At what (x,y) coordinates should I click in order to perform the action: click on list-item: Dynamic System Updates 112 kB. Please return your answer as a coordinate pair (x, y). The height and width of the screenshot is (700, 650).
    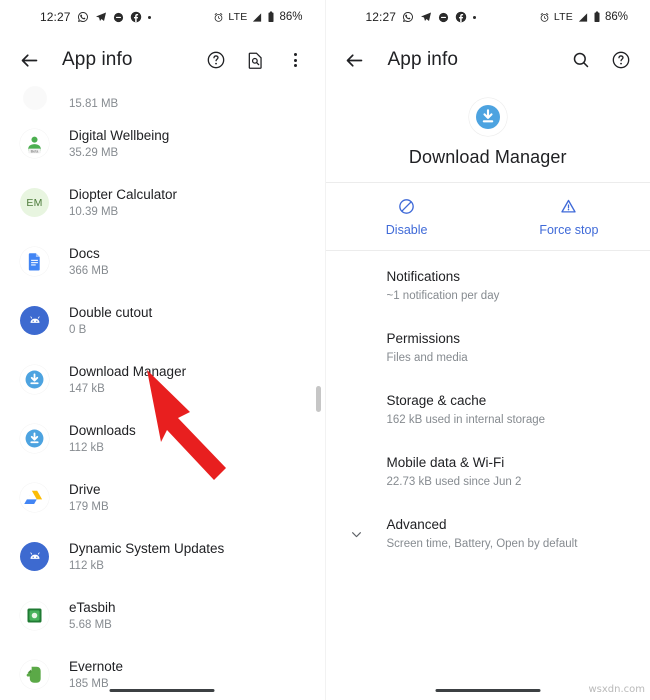
    Looking at the image, I should click on (162, 556).